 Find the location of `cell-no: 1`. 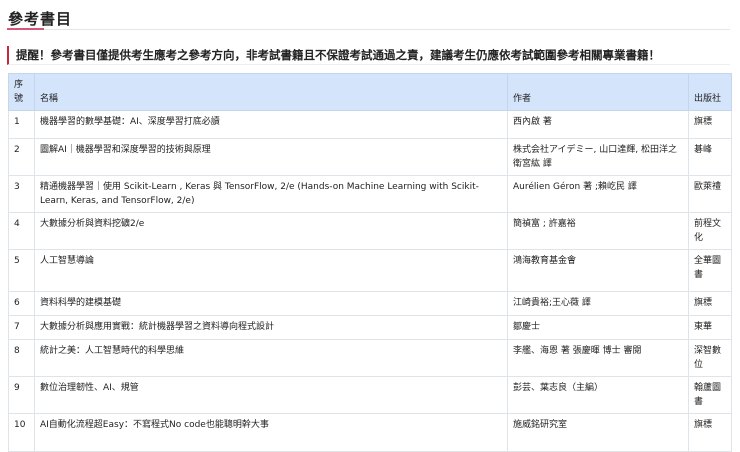

cell-no: 1 is located at coordinates (21, 124).